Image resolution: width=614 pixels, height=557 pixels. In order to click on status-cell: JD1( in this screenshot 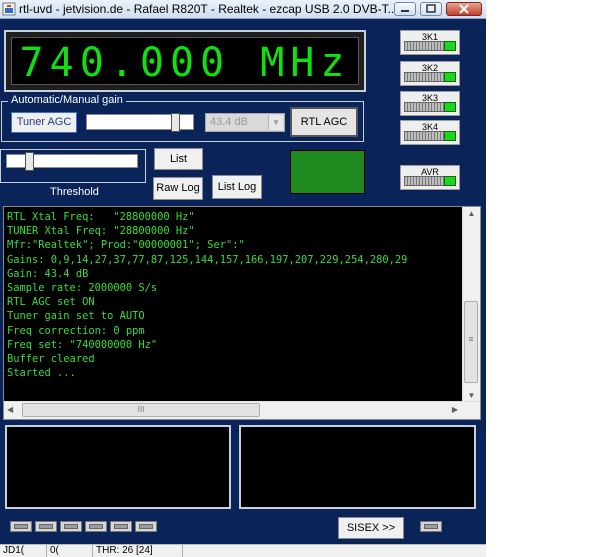, I will do `click(23, 551)`.